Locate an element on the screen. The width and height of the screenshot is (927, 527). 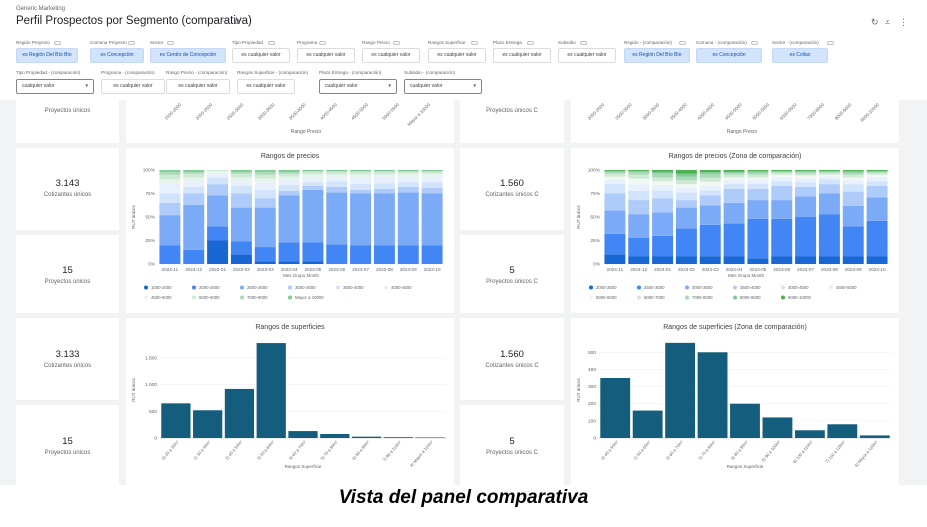
x-tick-label: 2023-08 is located at coordinates (384, 269).